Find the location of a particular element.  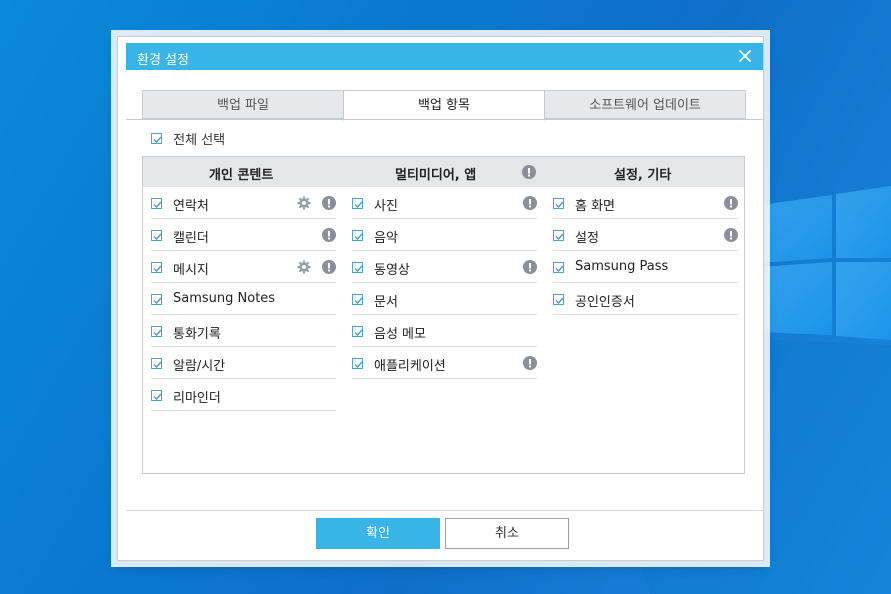

list-item-samsung-pass: Samsung Pass is located at coordinates (645, 267).